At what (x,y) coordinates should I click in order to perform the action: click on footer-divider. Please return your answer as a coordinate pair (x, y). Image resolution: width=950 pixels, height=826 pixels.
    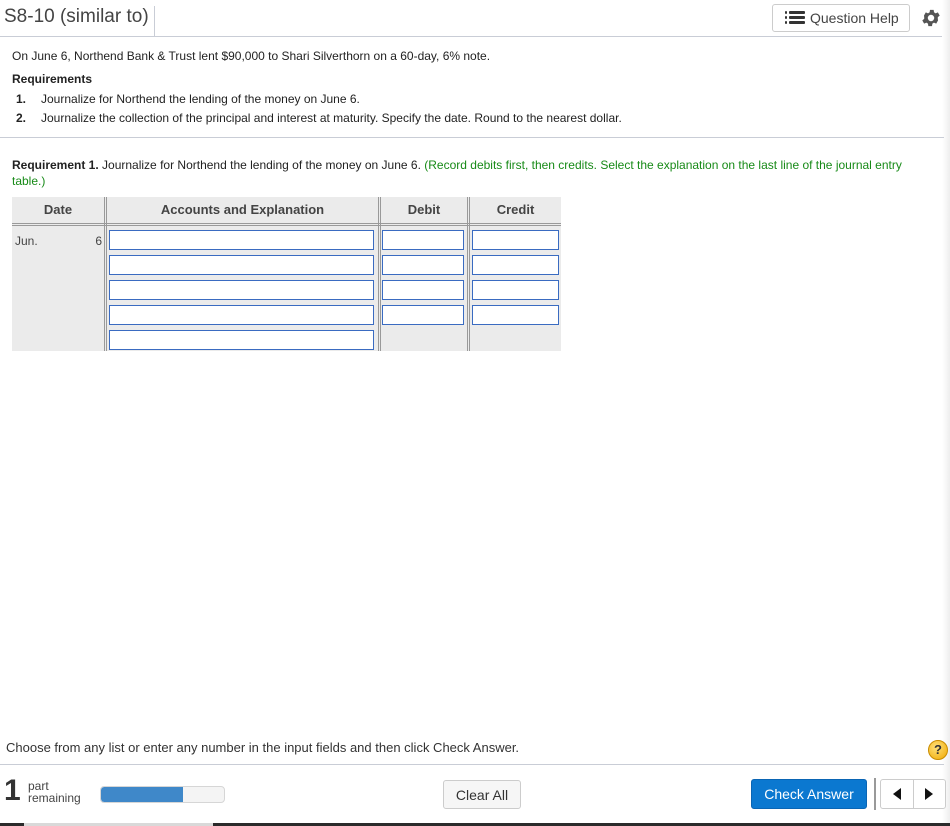
    Looking at the image, I should click on (472, 764).